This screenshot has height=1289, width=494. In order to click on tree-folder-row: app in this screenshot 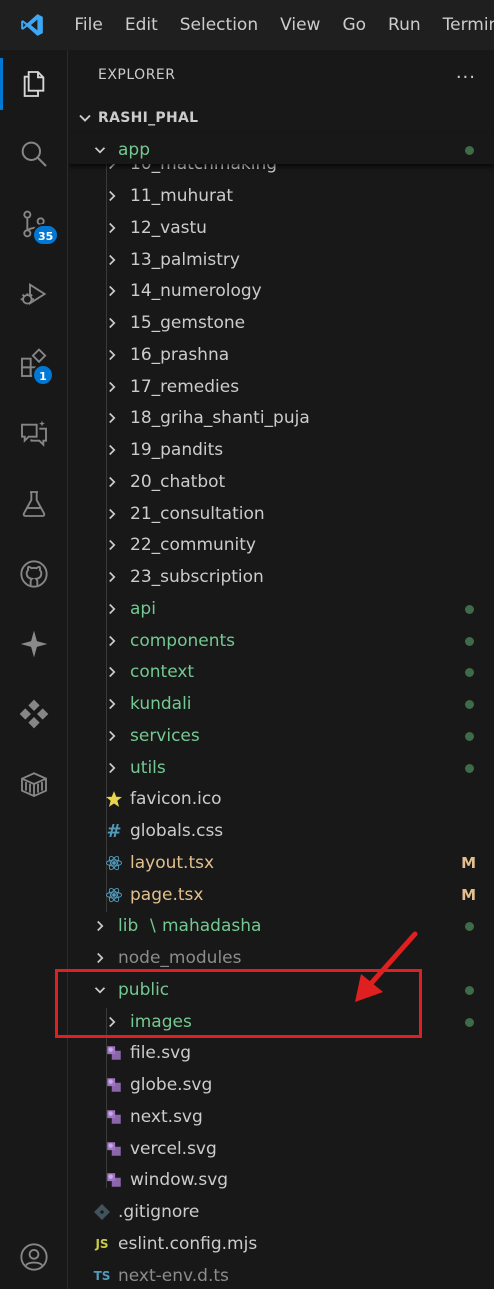, I will do `click(281, 150)`.